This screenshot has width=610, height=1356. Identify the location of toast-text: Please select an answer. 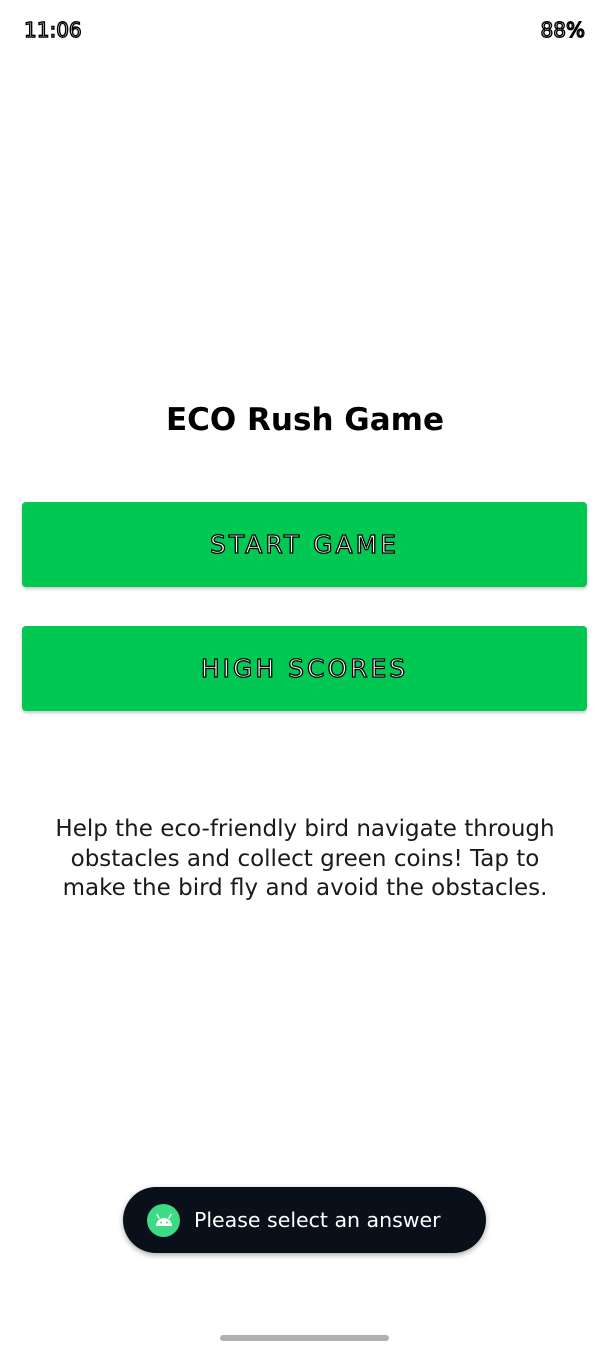
(317, 1220).